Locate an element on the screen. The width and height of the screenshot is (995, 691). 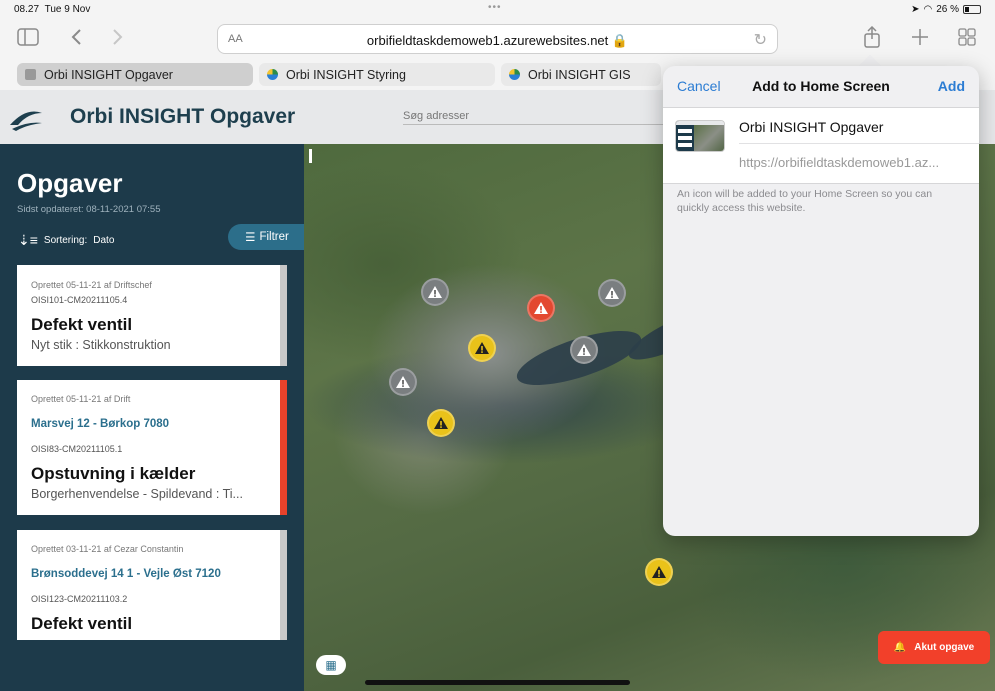
sidebar-title: Opgaver is located at coordinates (70, 183).